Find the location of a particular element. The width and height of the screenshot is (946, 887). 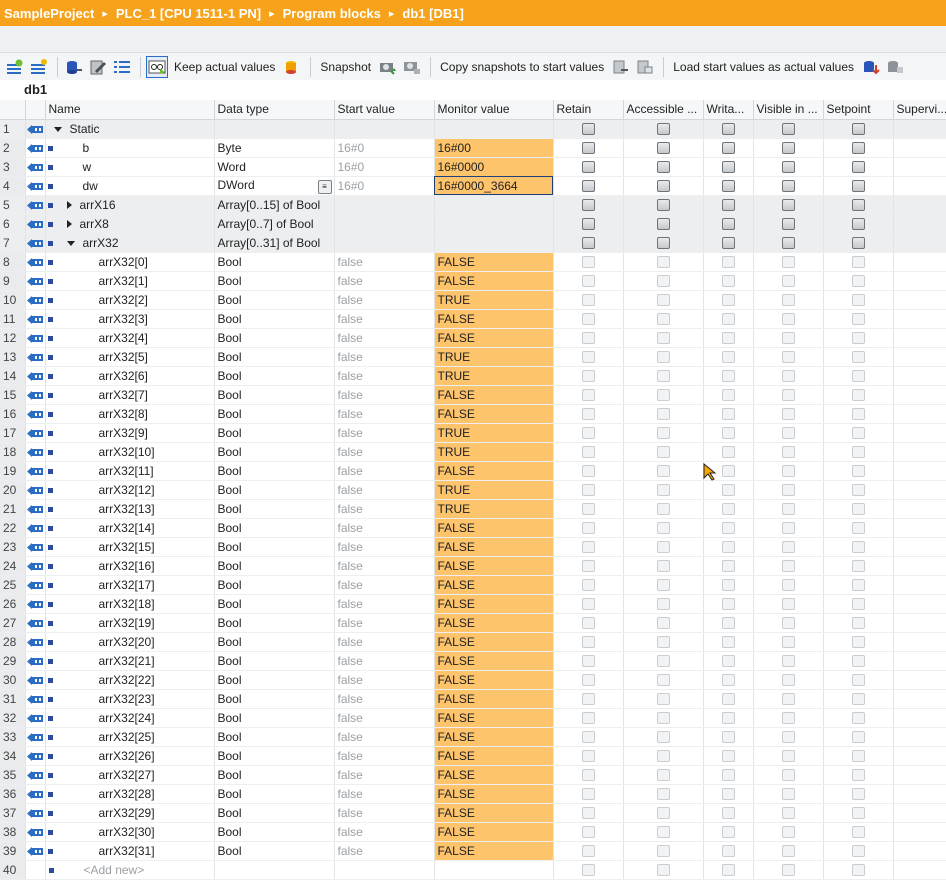

breadcrumb-program-blocks: Program blocks is located at coordinates (332, 13).